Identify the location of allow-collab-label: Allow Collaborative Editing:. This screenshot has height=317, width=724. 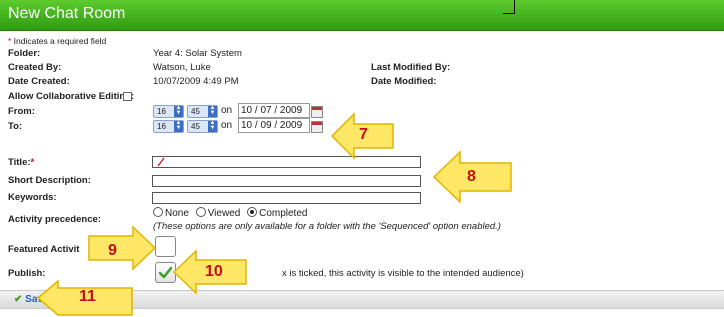
(71, 96).